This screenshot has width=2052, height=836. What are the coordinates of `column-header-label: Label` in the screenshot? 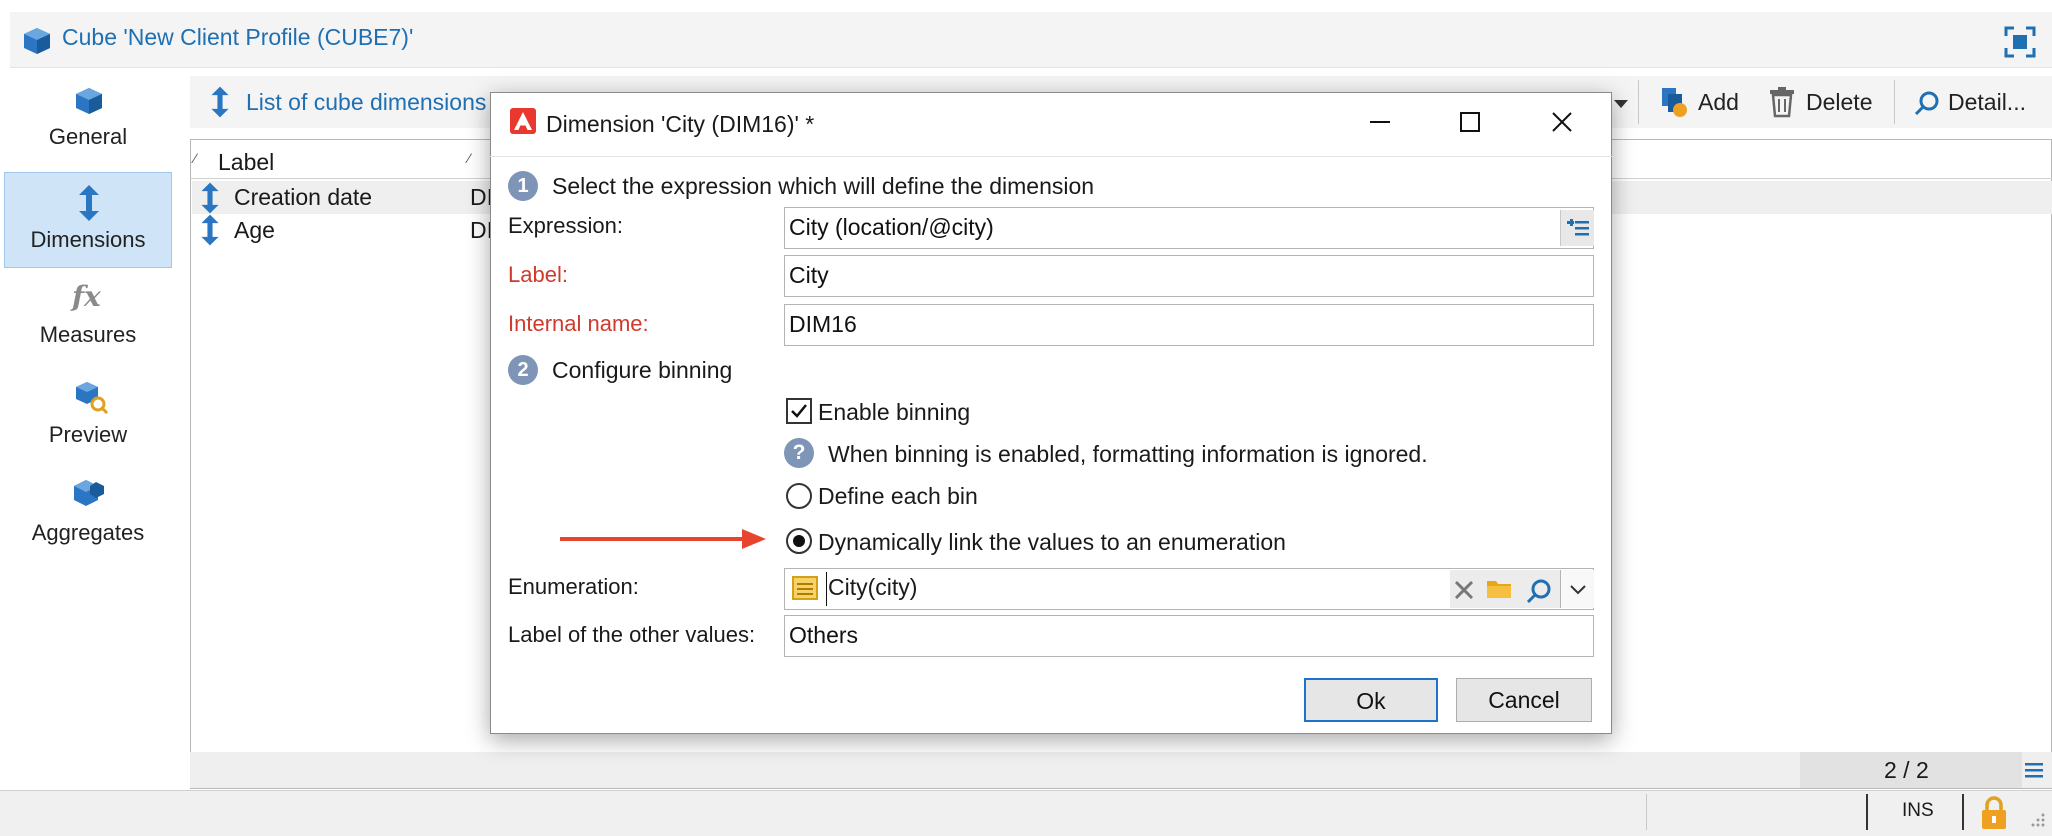 It's located at (246, 162).